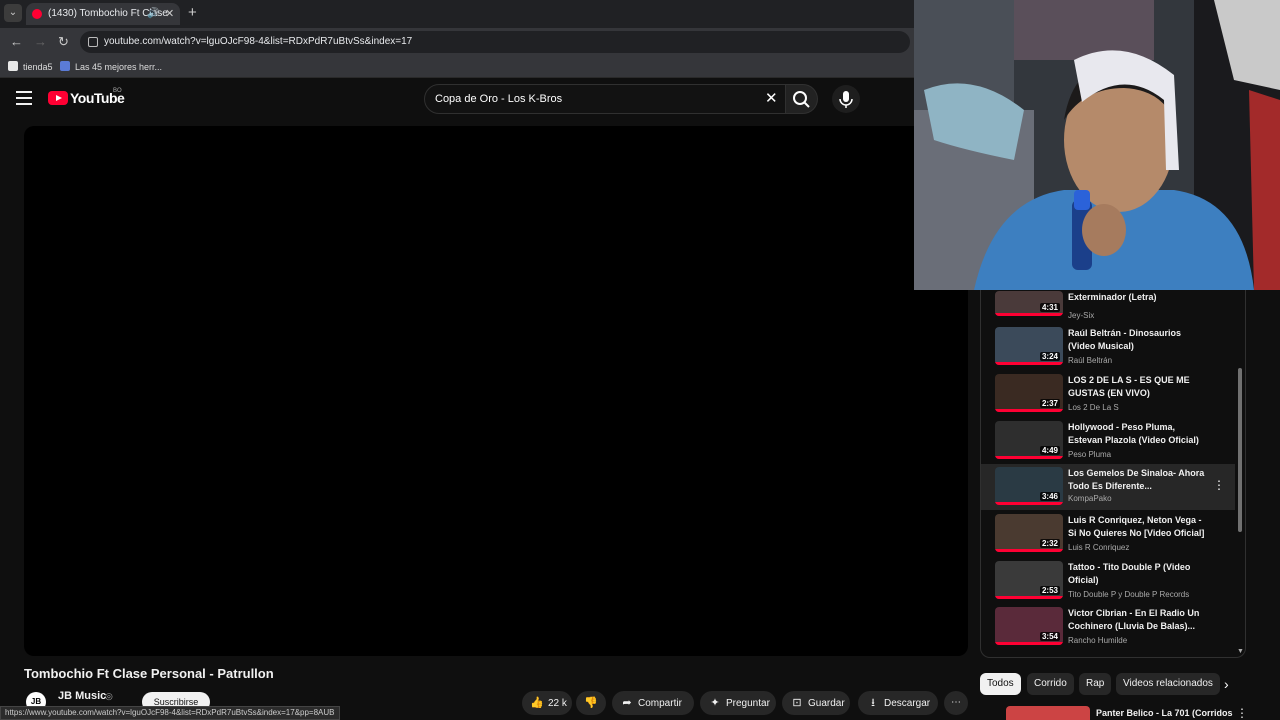 Image resolution: width=1280 pixels, height=720 pixels. What do you see at coordinates (907, 703) in the screenshot?
I see `download-label: Descargar` at bounding box center [907, 703].